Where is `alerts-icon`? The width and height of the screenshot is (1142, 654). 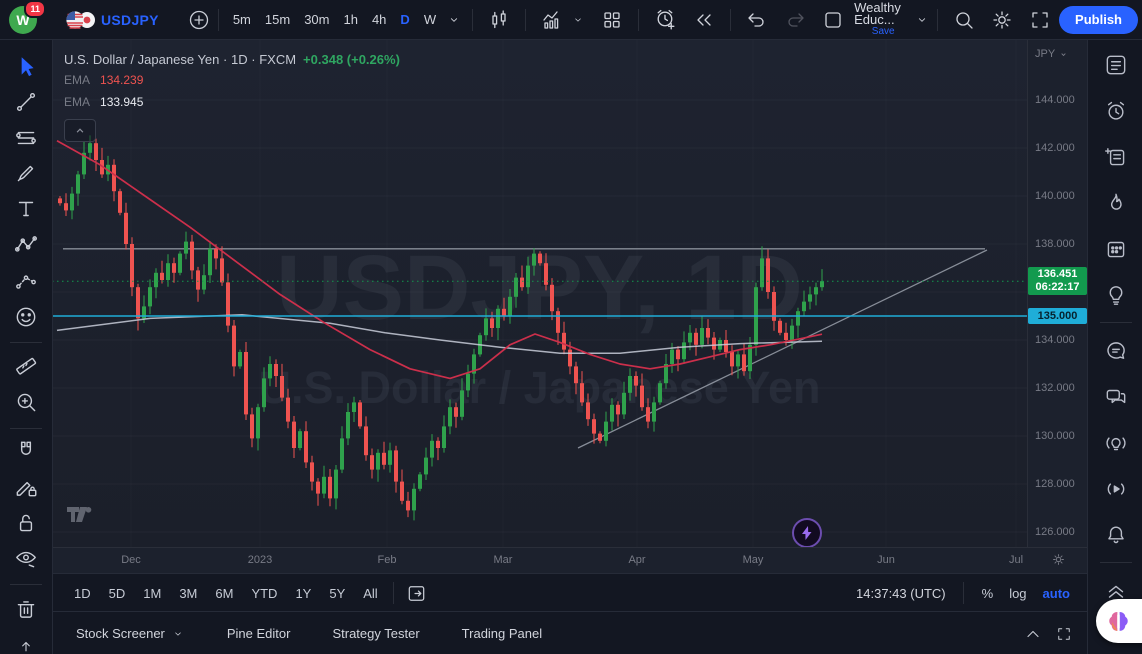
alerts-icon is located at coordinates (1116, 111).